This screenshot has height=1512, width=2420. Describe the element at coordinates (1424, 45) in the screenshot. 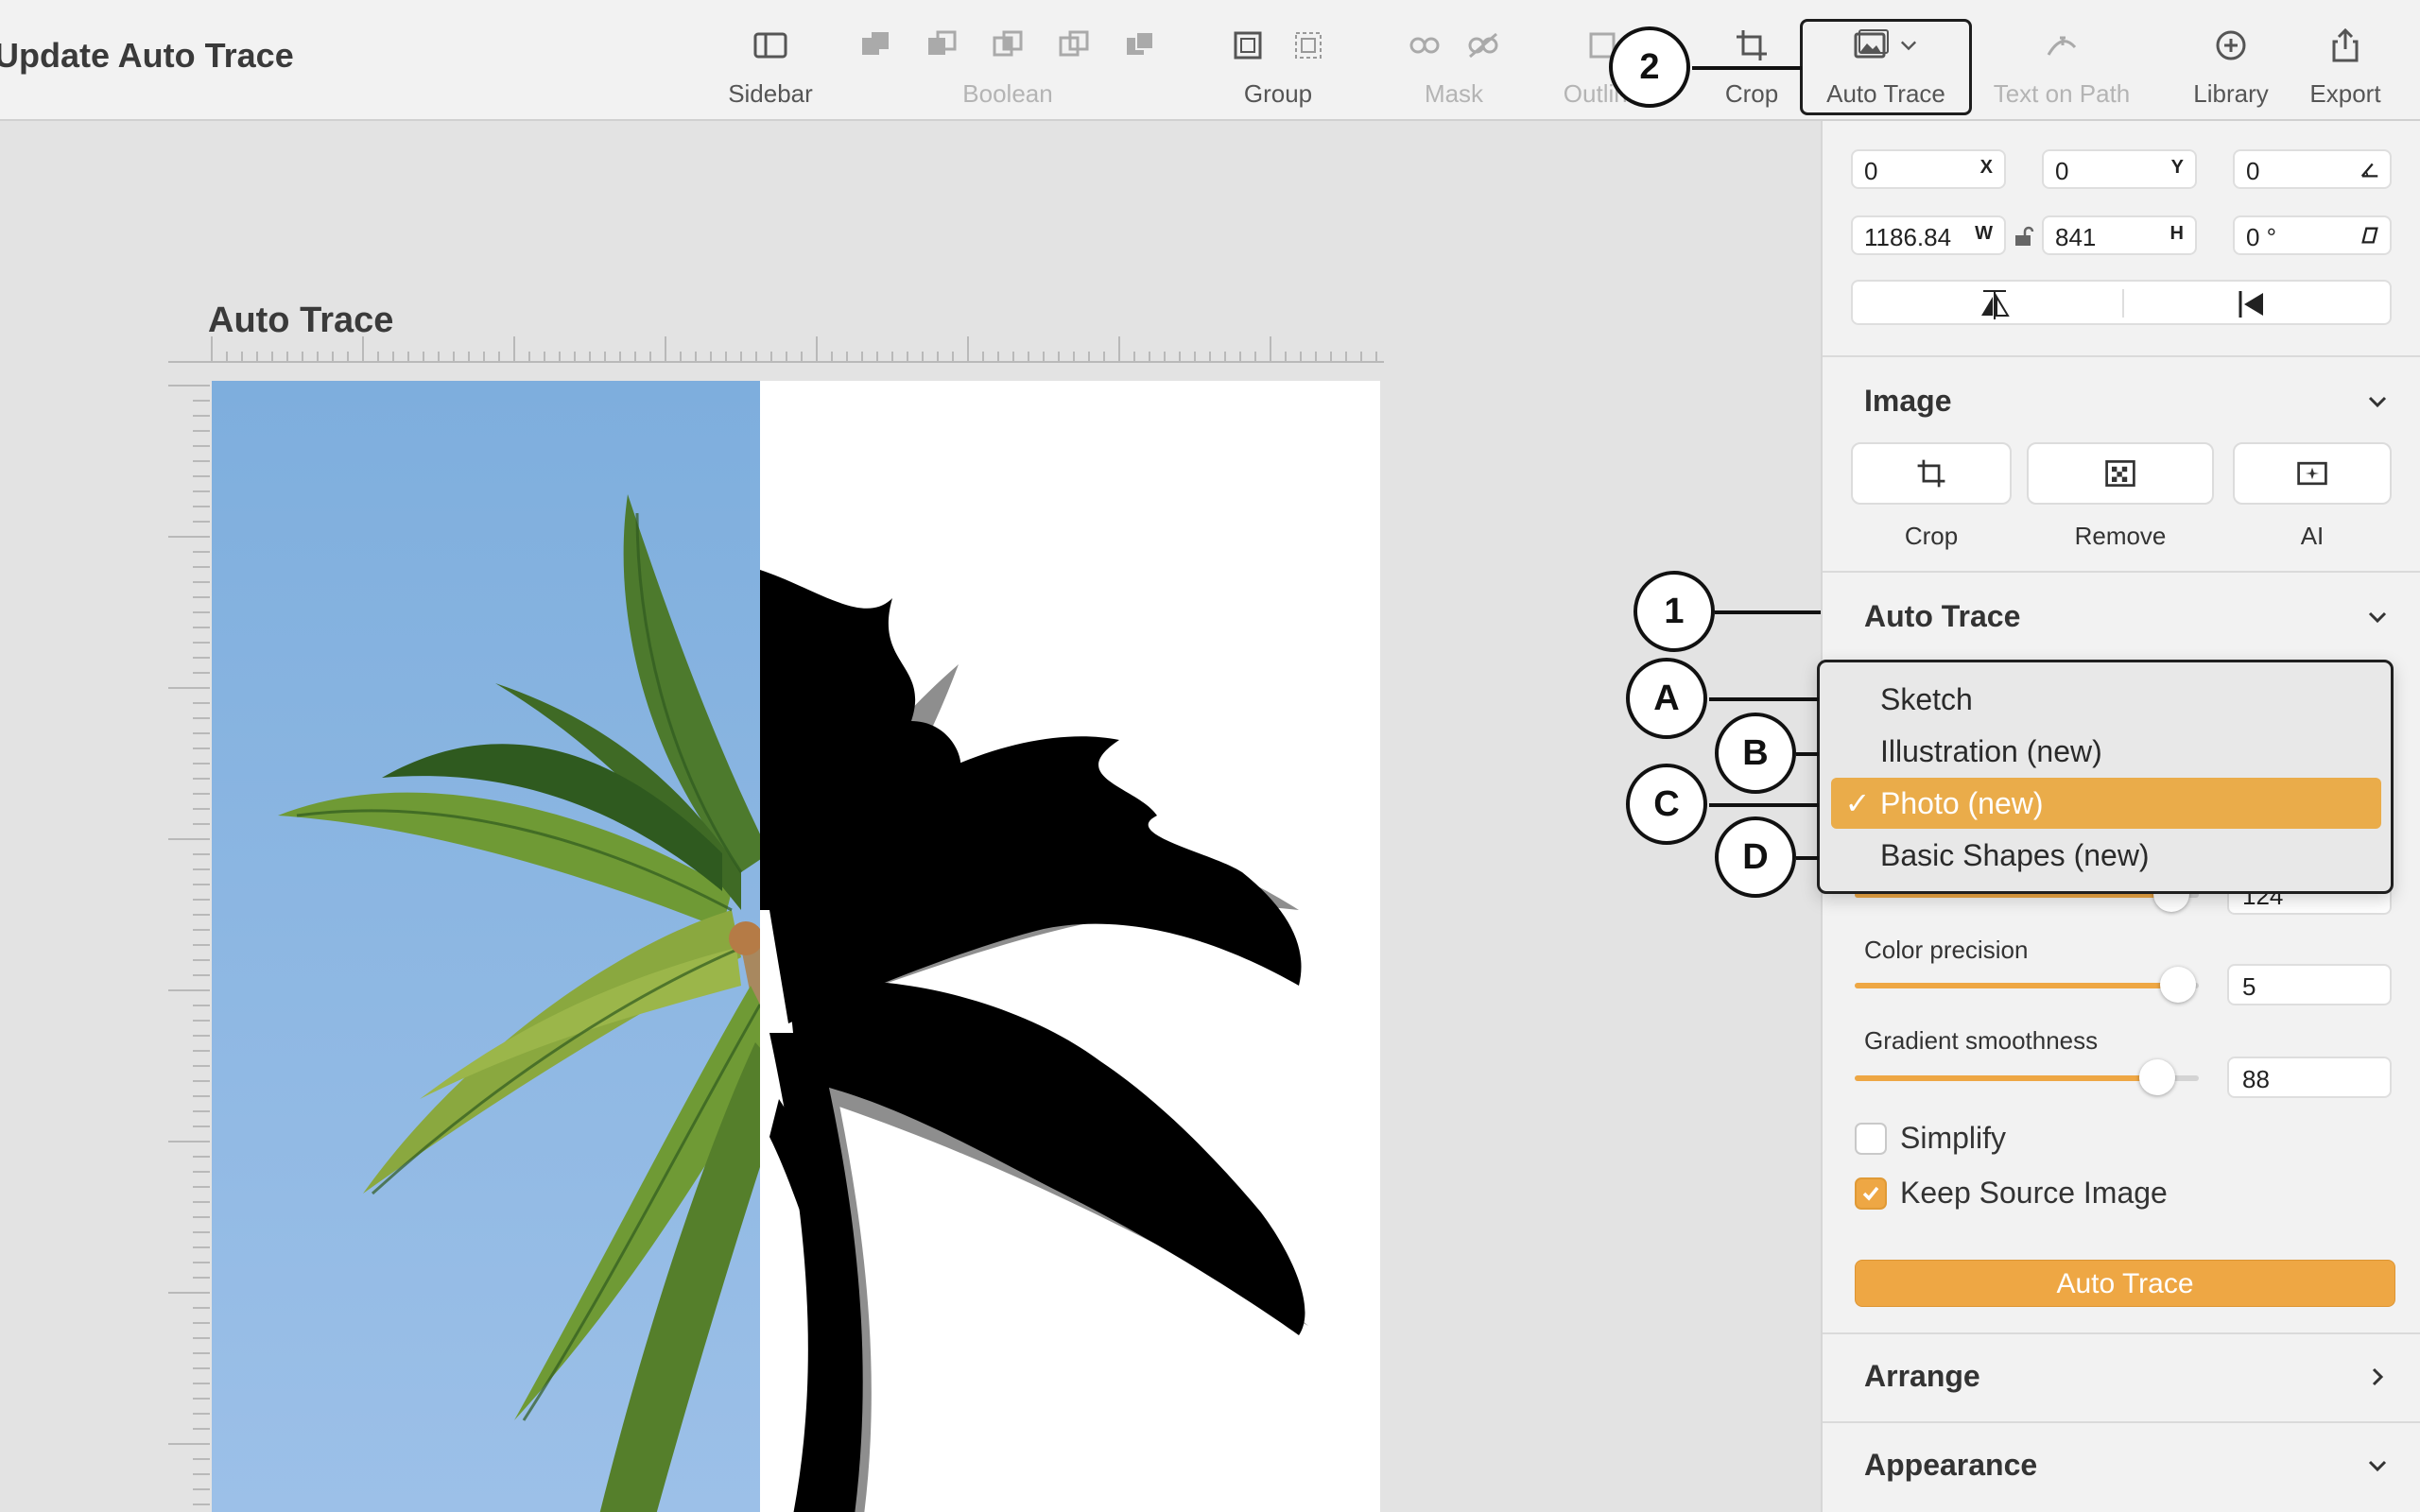

I see `mask-icon` at that location.